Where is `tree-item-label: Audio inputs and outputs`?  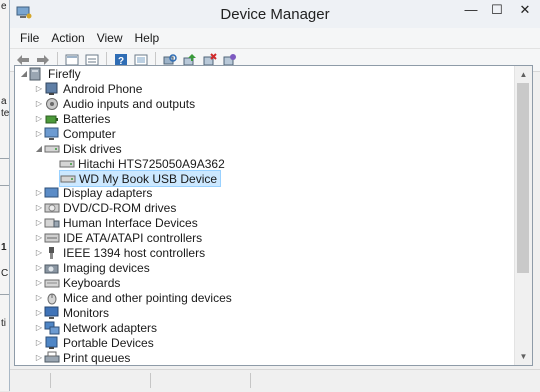
tree-item-label: Audio inputs and outputs is located at coordinates (129, 103).